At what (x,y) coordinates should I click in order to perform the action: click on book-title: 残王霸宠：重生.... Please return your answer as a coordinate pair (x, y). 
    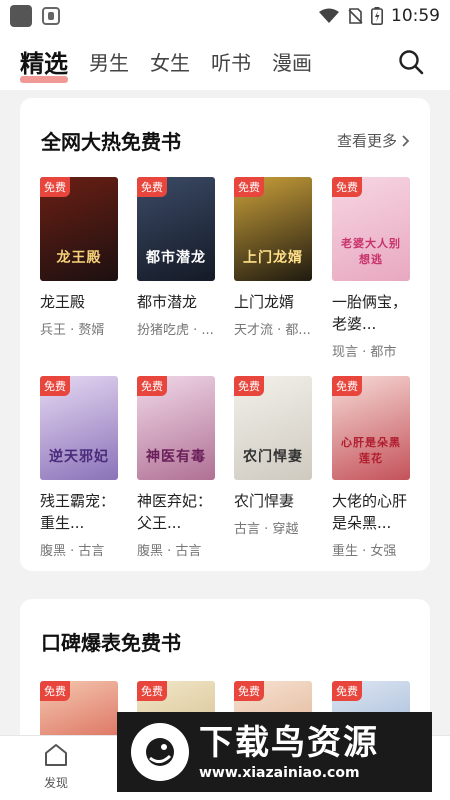
    Looking at the image, I should click on (78, 512).